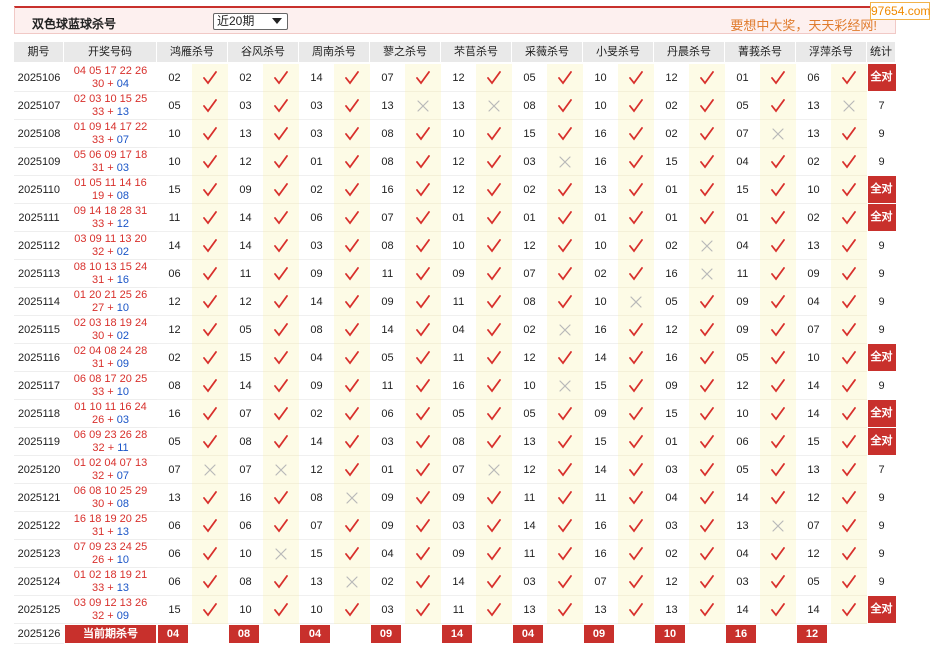 The height and width of the screenshot is (645, 930). Describe the element at coordinates (110, 519) in the screenshot. I see `draw-red-line: 16 18 19 20 25` at that location.